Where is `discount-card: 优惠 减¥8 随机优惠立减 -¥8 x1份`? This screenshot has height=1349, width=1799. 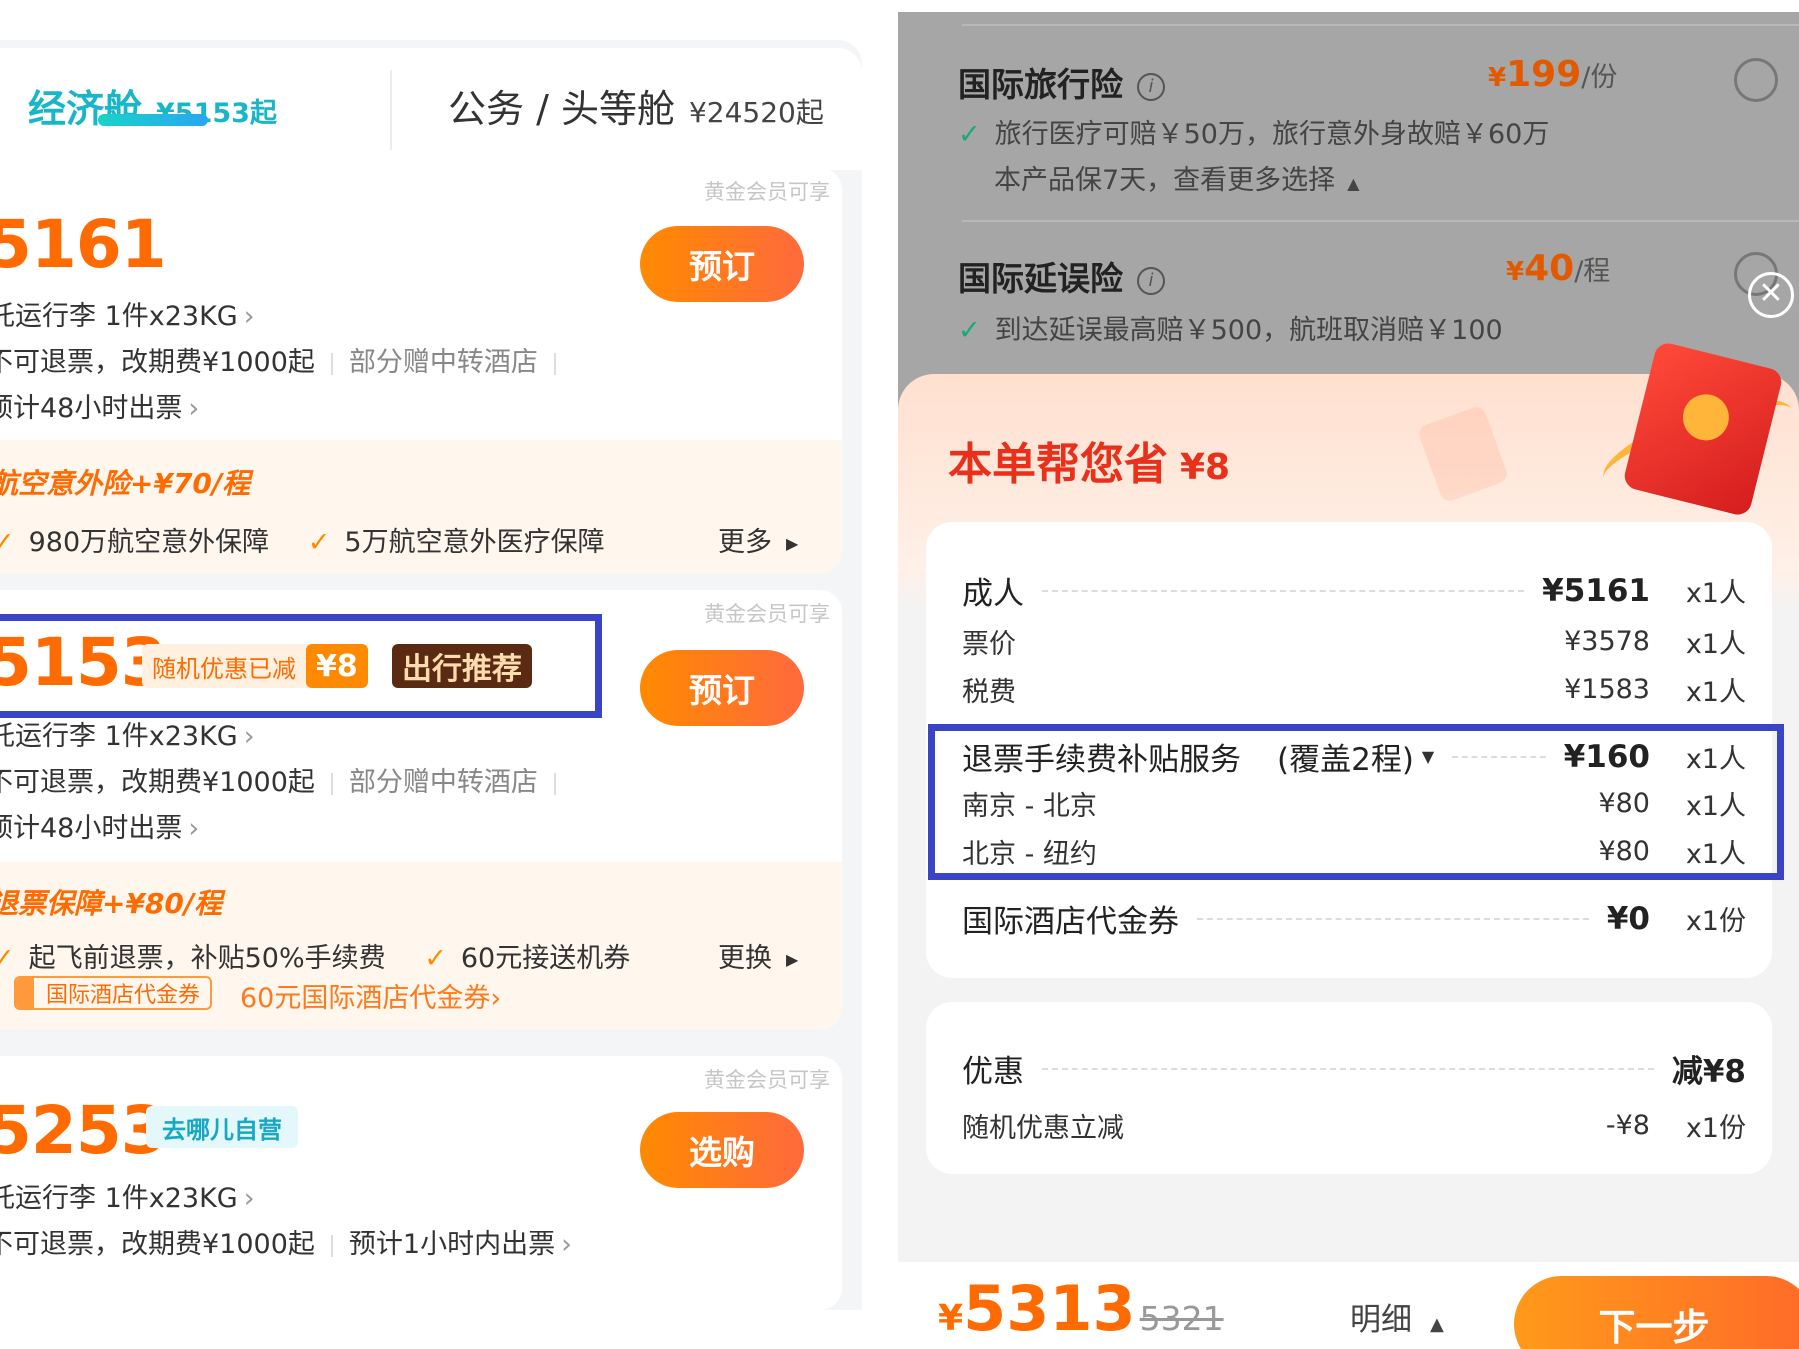
discount-card: 优惠 减¥8 随机优惠立减 -¥8 x1份 is located at coordinates (1349, 1088).